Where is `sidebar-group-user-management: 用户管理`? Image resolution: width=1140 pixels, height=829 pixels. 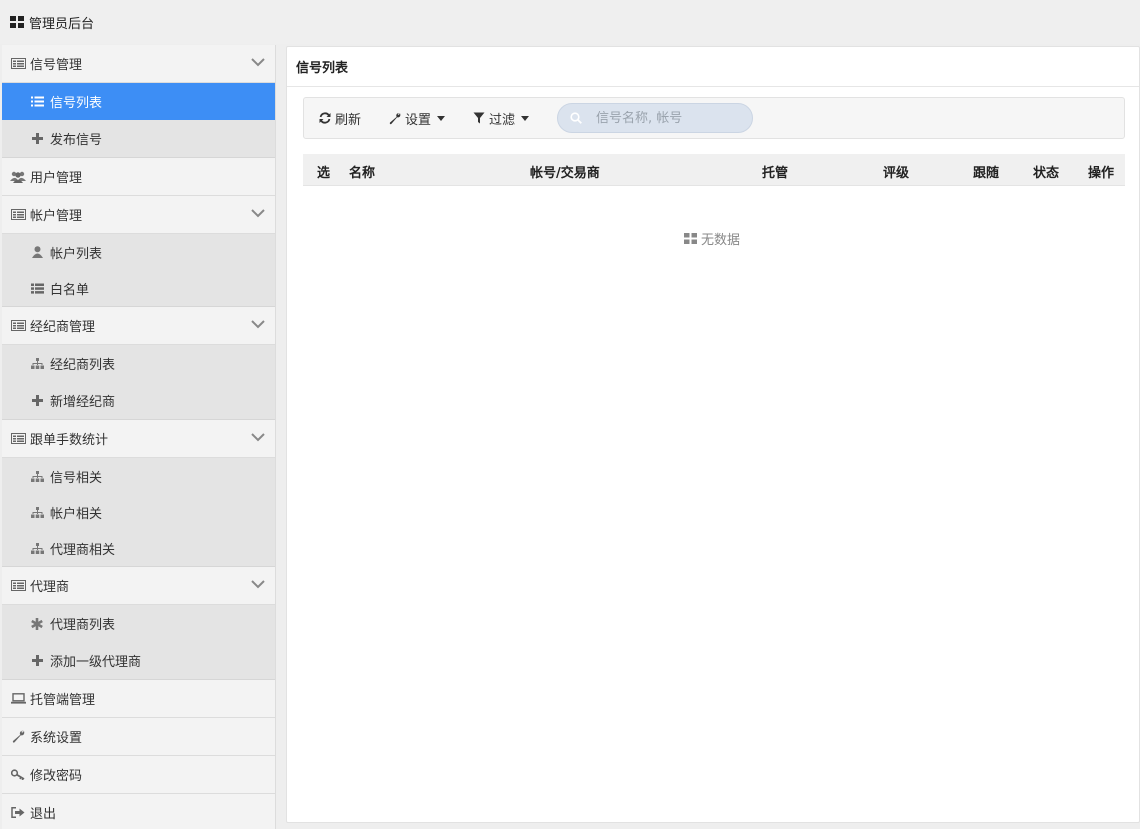 sidebar-group-user-management: 用户管理 is located at coordinates (138, 177).